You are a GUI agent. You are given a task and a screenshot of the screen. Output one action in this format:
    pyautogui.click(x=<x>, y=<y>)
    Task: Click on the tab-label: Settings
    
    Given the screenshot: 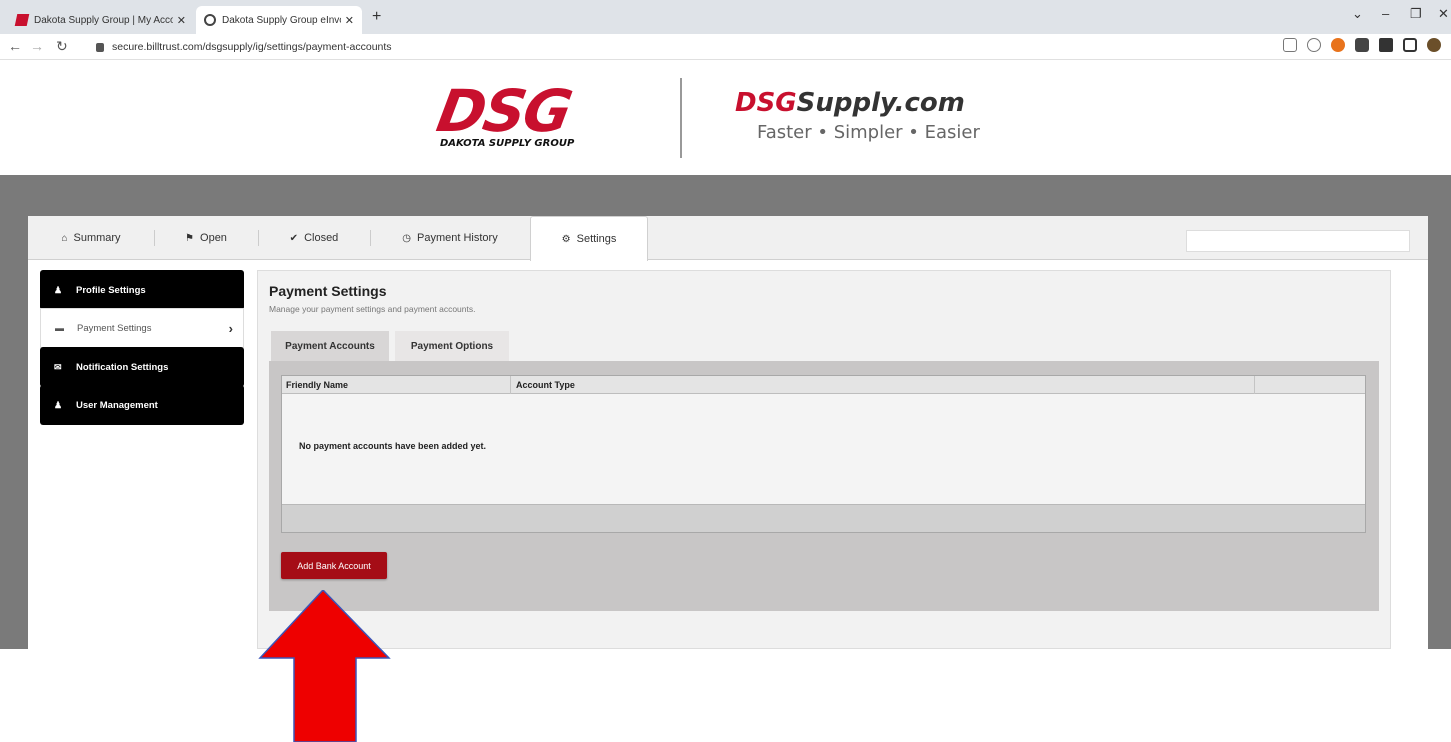 What is the action you would take?
    pyautogui.click(x=596, y=239)
    